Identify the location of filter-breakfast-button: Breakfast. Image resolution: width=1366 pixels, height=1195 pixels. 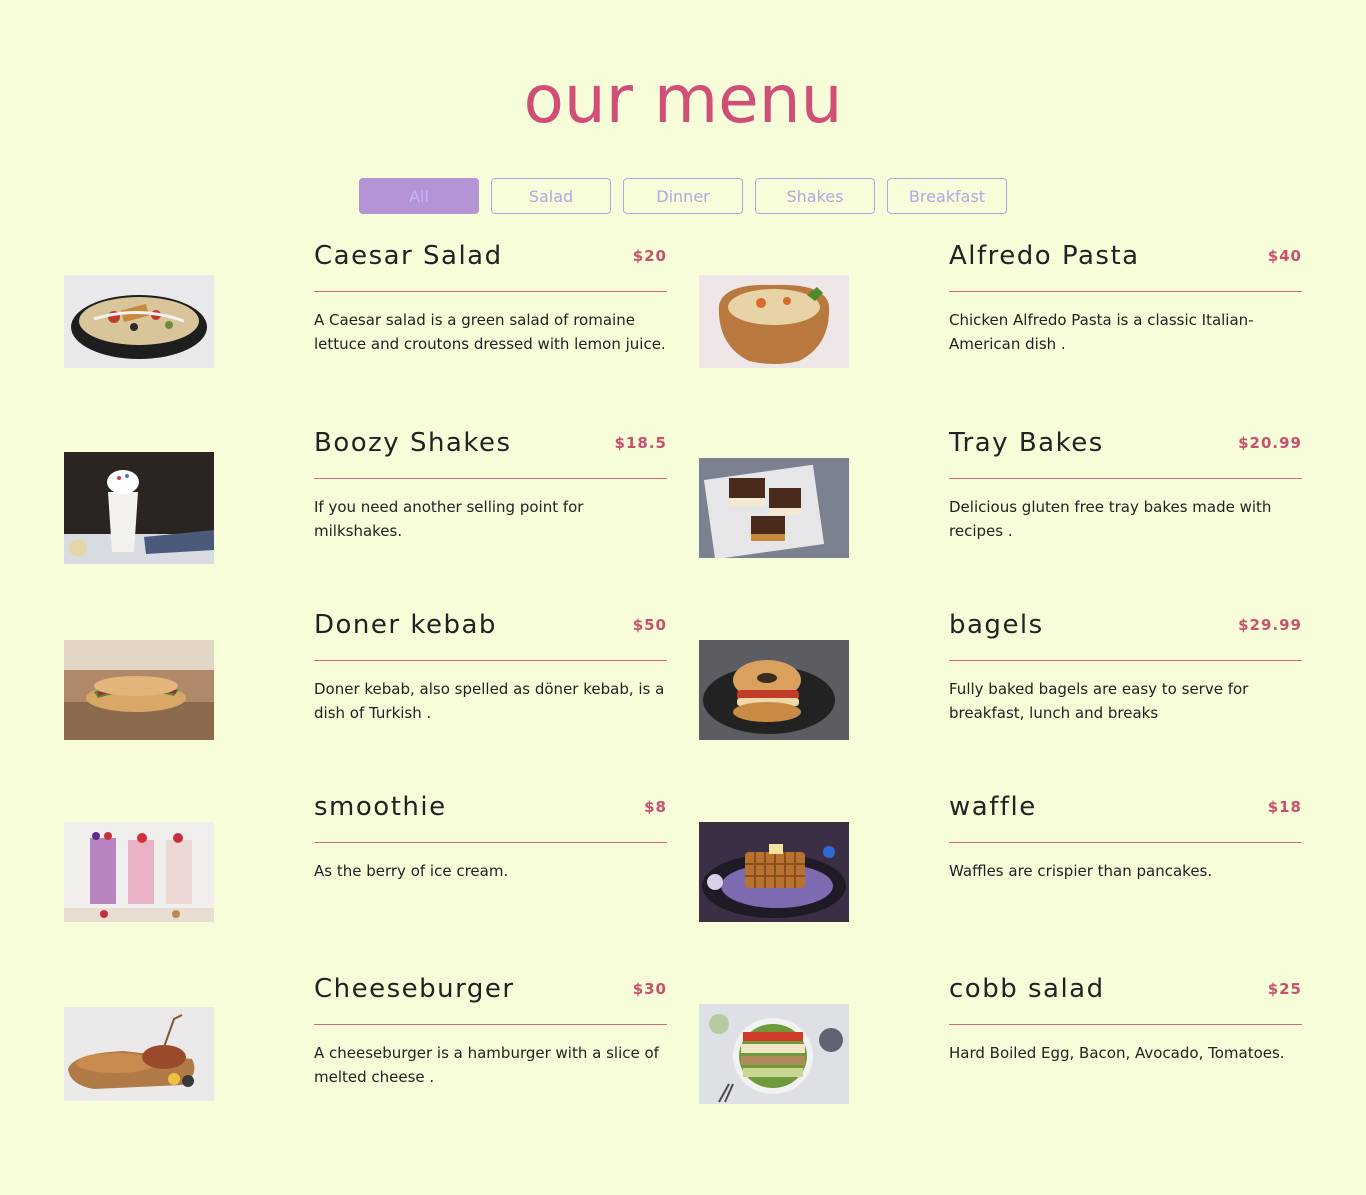
(947, 196).